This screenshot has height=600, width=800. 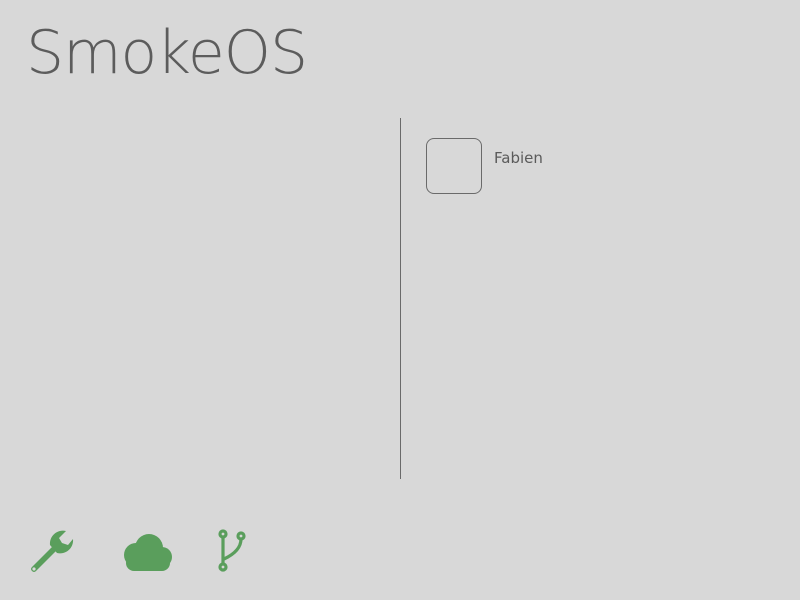 I want to click on wrench-icon, so click(x=50, y=551).